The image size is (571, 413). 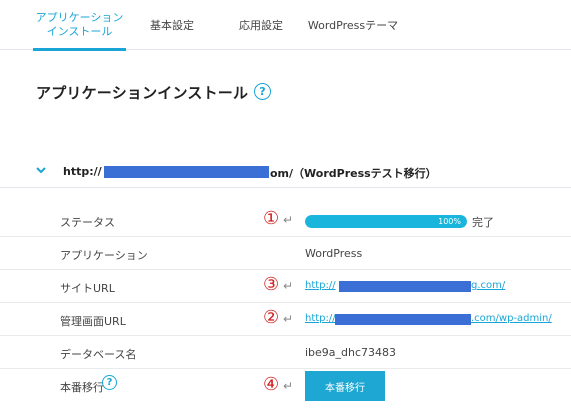 I want to click on application-value: WordPress, so click(x=334, y=253).